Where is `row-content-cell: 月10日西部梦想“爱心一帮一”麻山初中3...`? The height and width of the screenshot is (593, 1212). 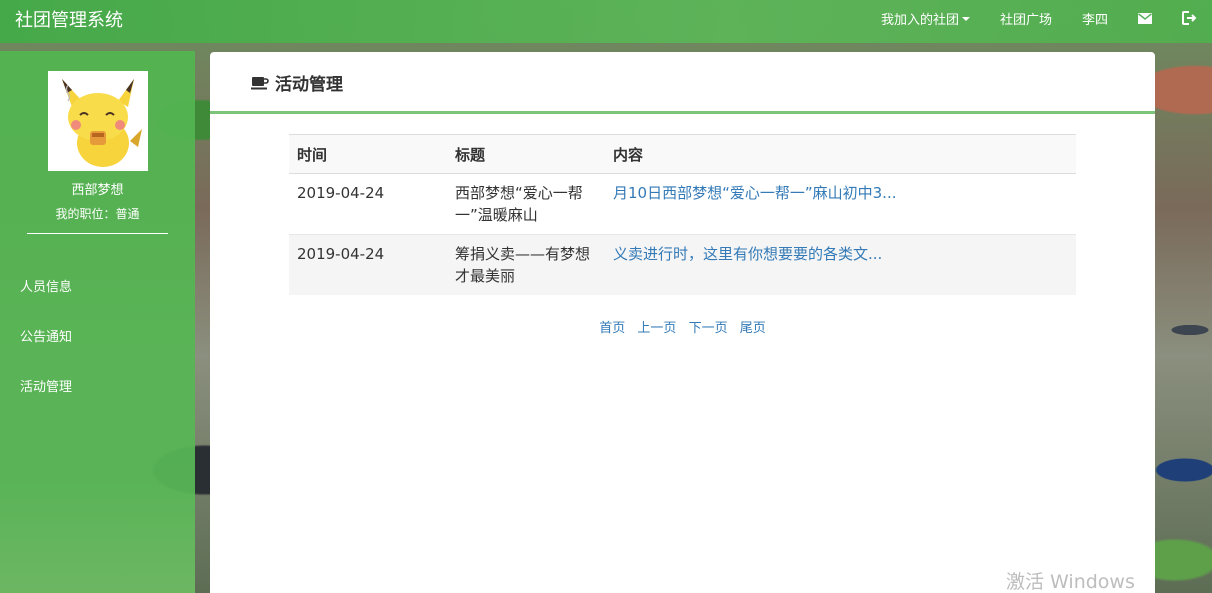 row-content-cell: 月10日西部梦想“爱心一帮一”麻山初中3... is located at coordinates (840, 204).